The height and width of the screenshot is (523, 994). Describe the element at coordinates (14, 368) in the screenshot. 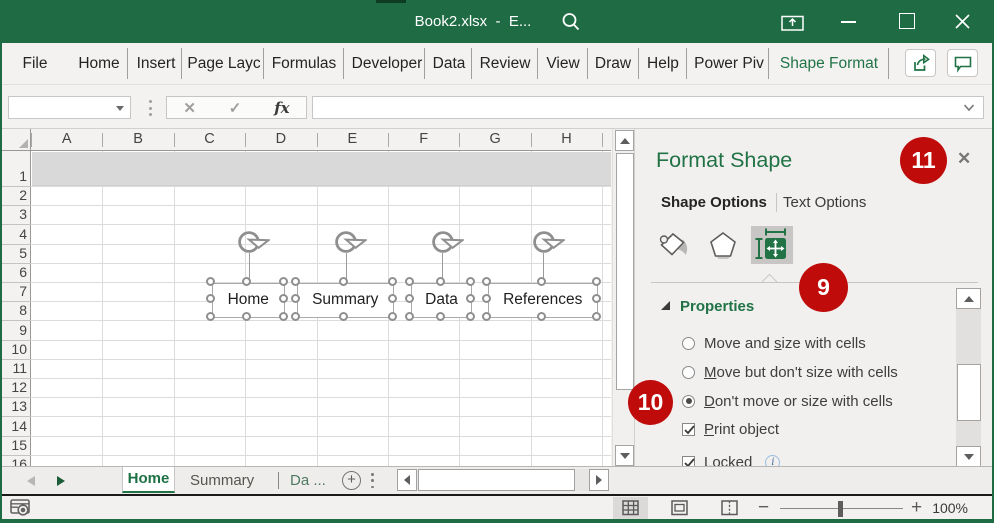

I see `row-header-11: 11` at that location.